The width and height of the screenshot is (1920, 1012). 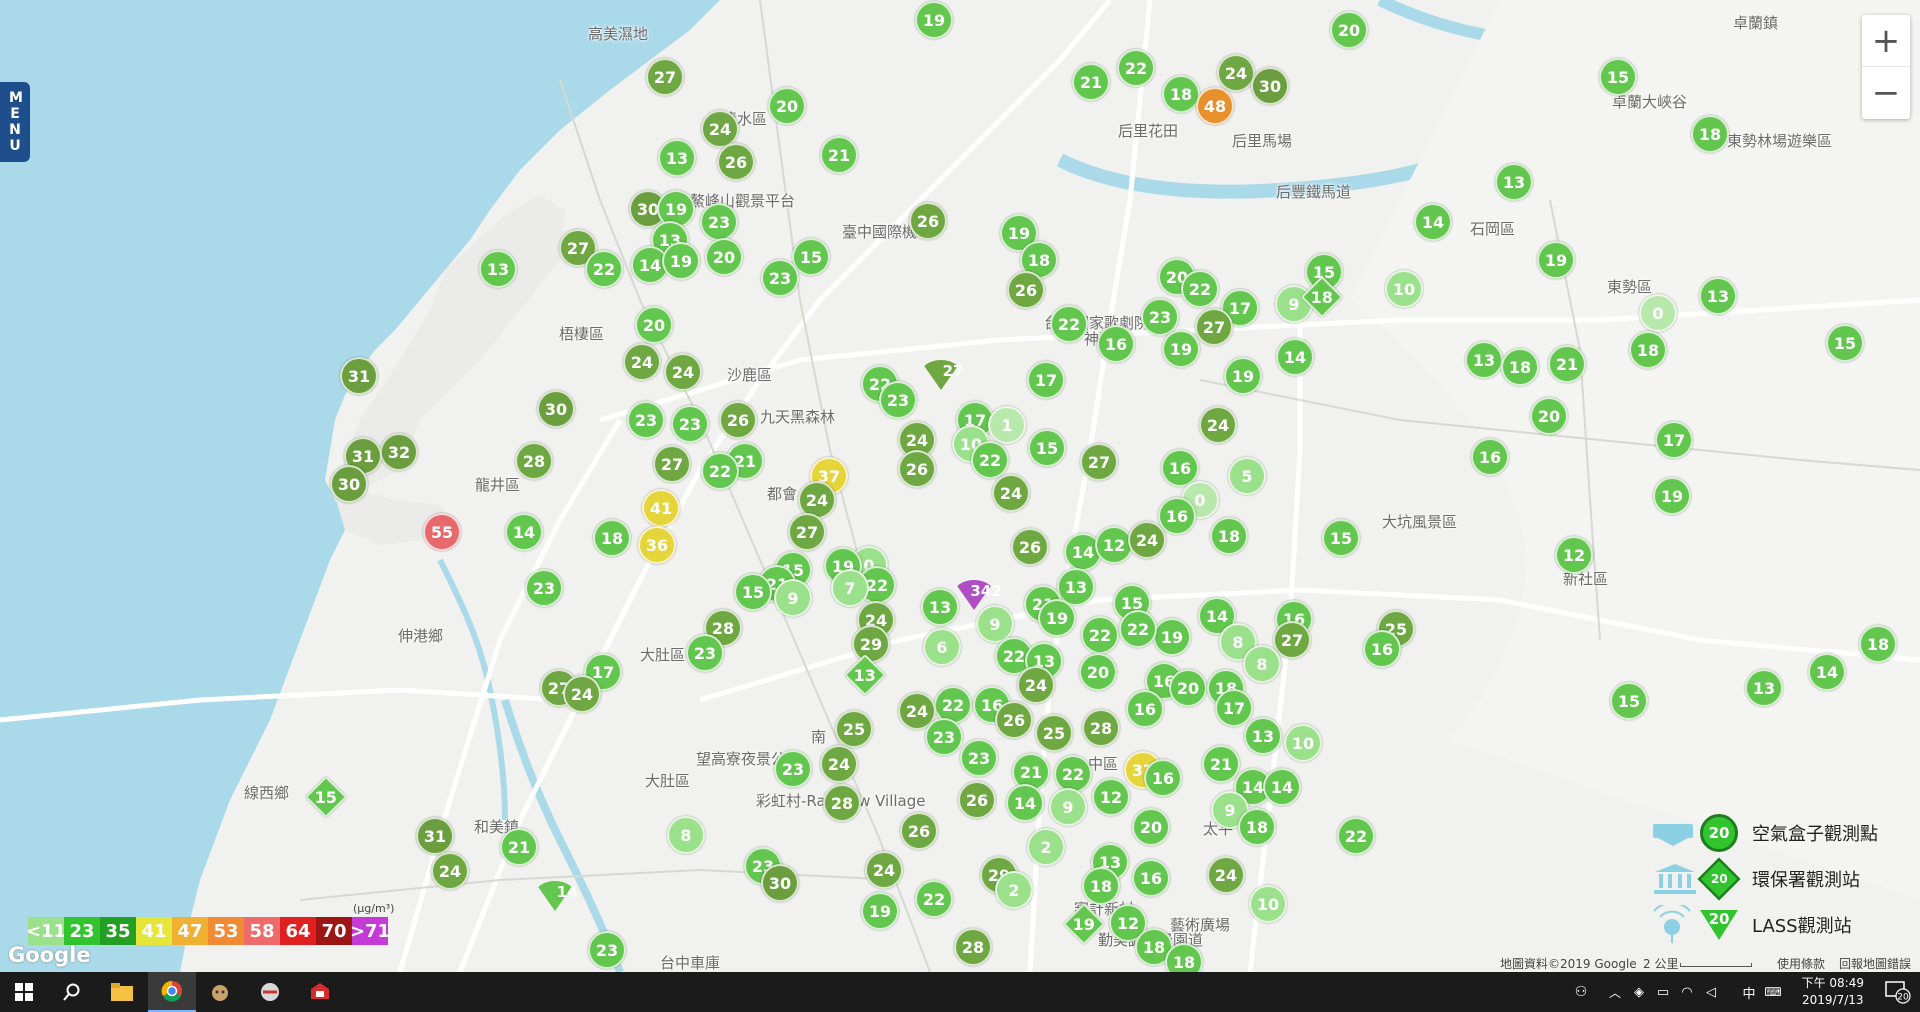 I want to click on zoom-in-button: +, so click(x=1886, y=41).